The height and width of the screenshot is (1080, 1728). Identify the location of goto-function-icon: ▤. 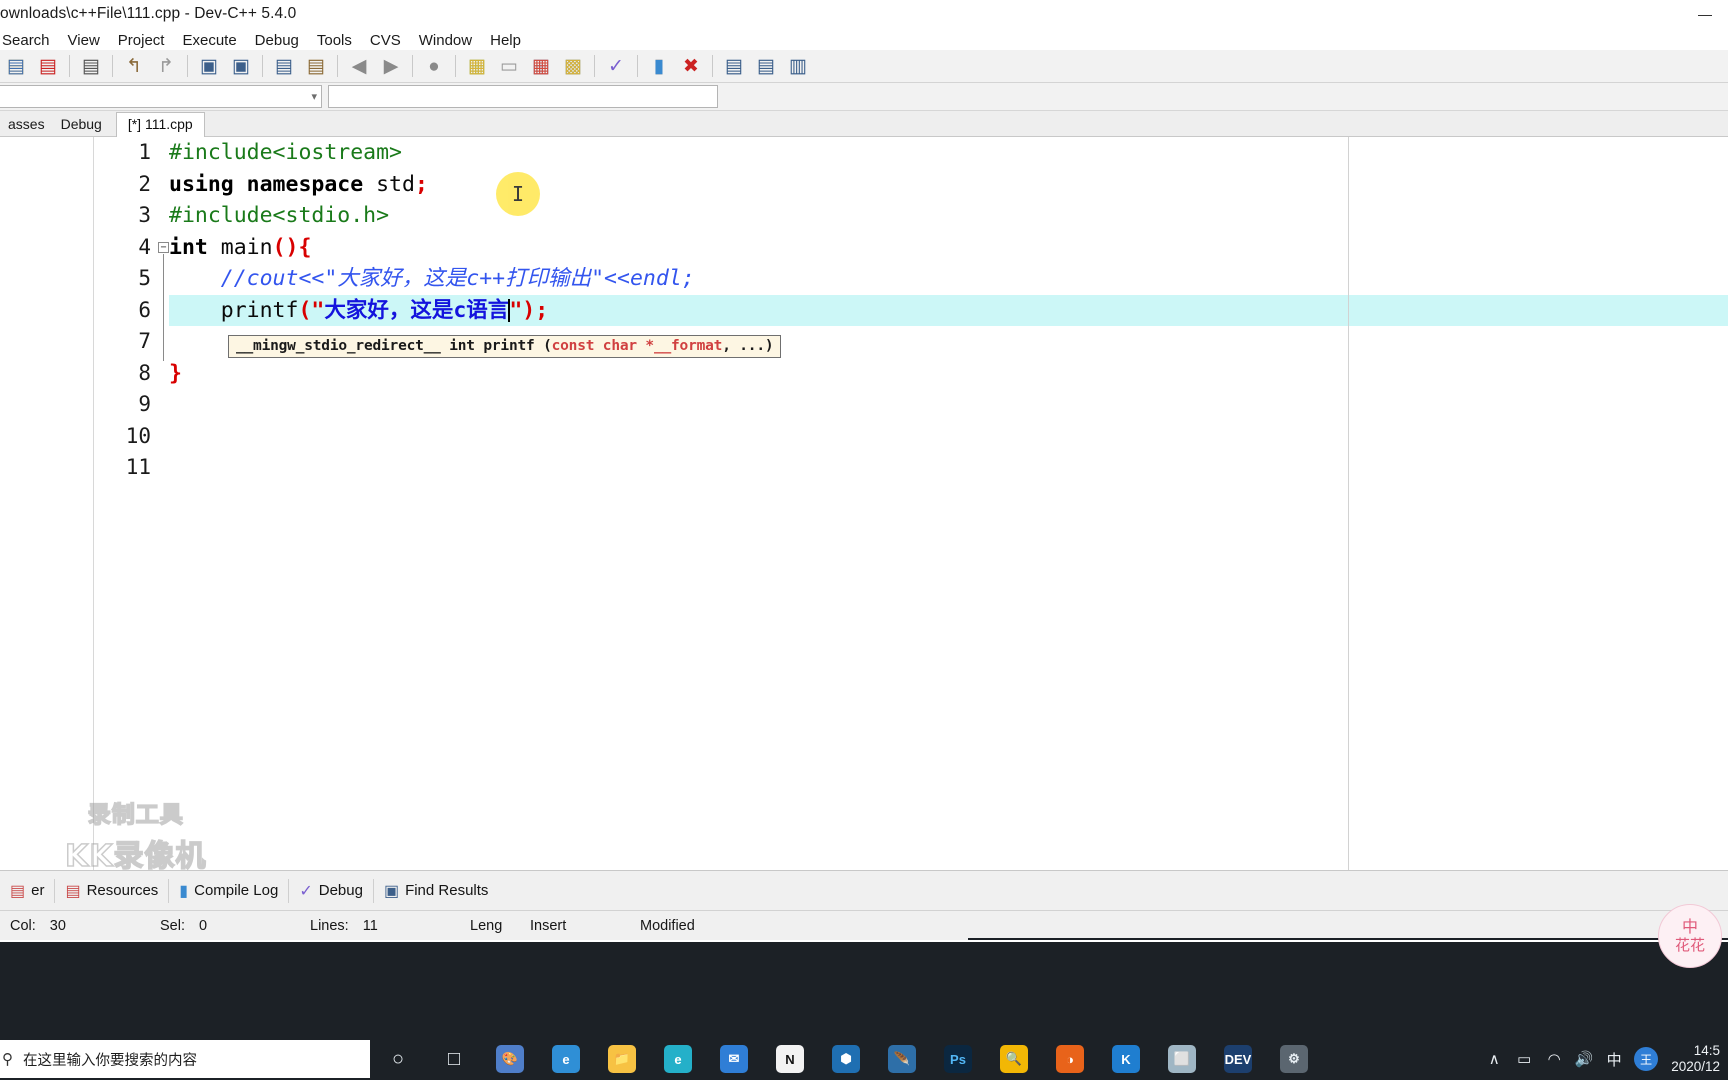
(316, 66).